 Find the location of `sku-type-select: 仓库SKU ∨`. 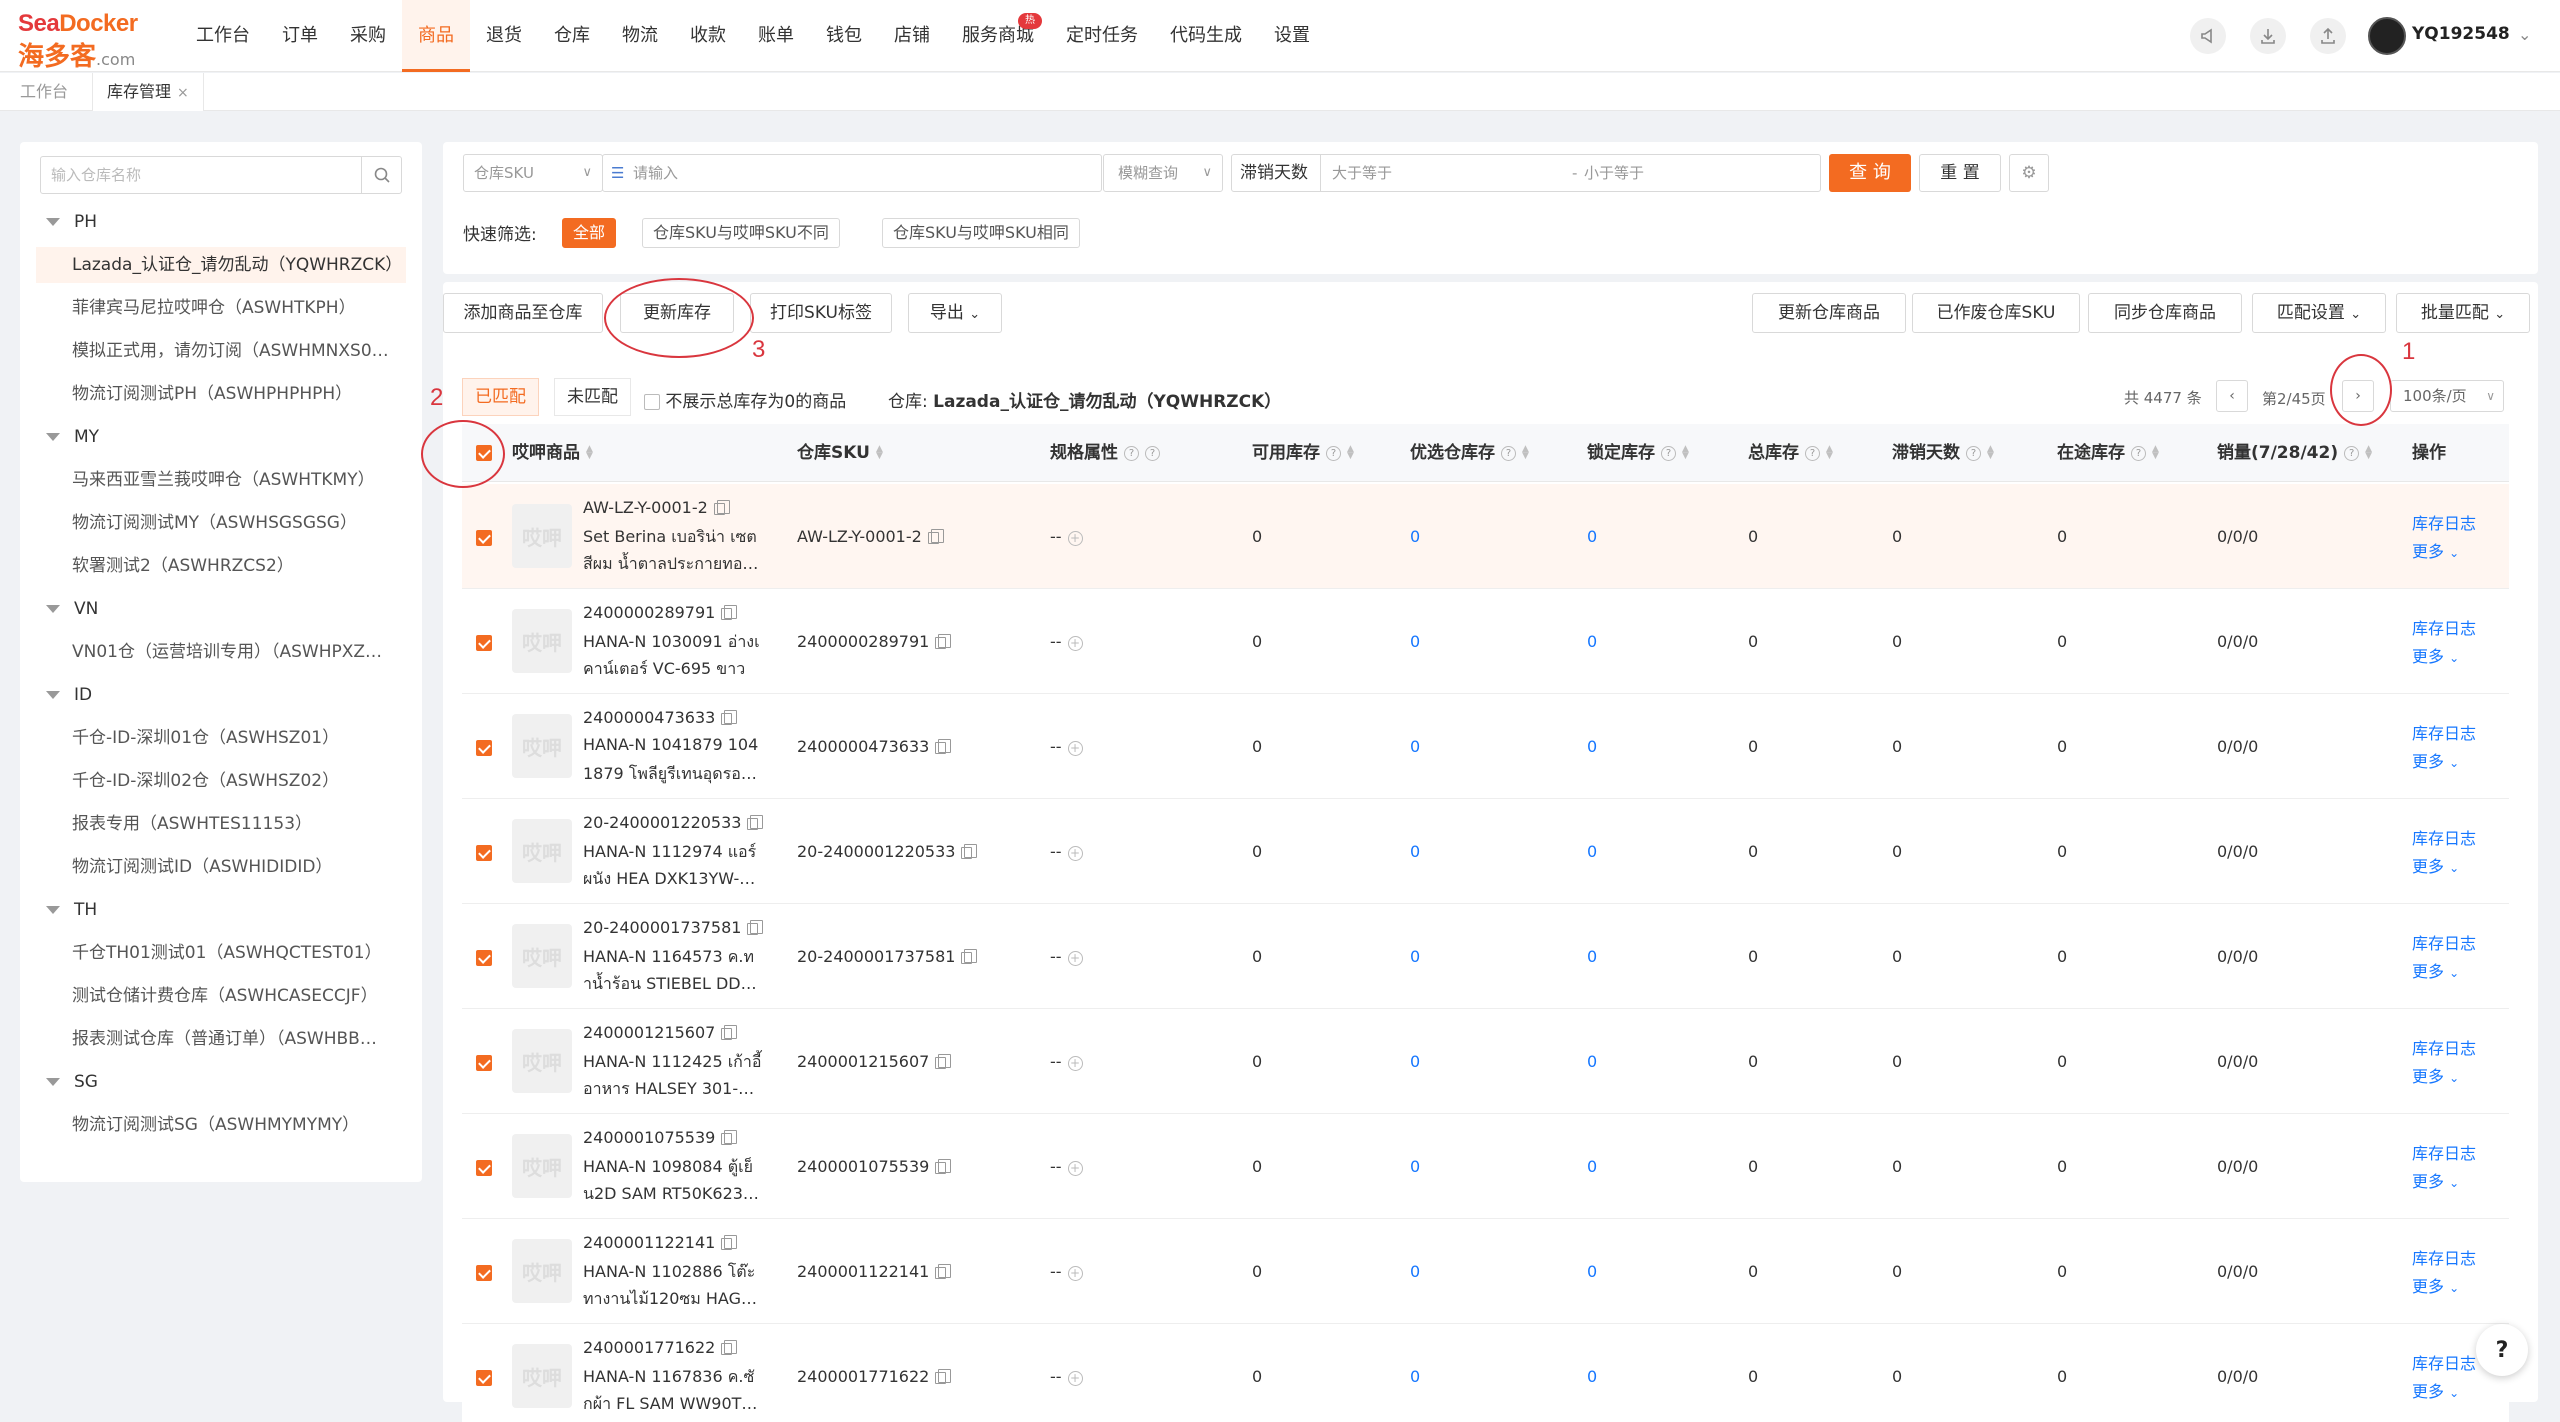

sku-type-select: 仓库SKU ∨ is located at coordinates (533, 173).